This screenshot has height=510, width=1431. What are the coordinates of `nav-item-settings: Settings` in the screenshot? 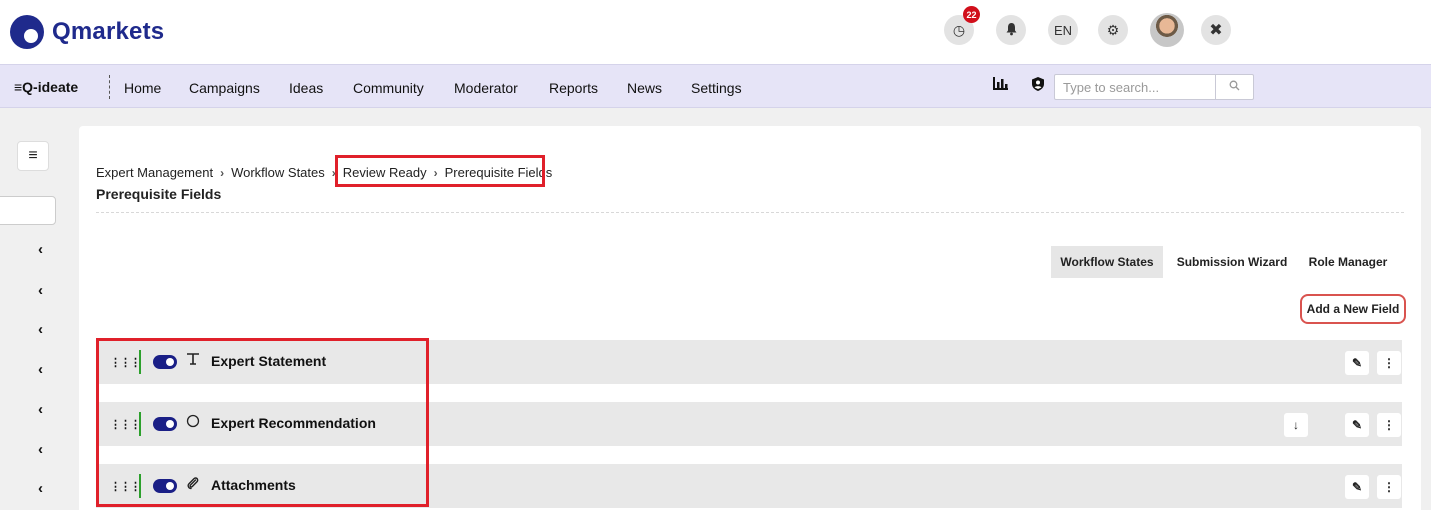 It's located at (716, 88).